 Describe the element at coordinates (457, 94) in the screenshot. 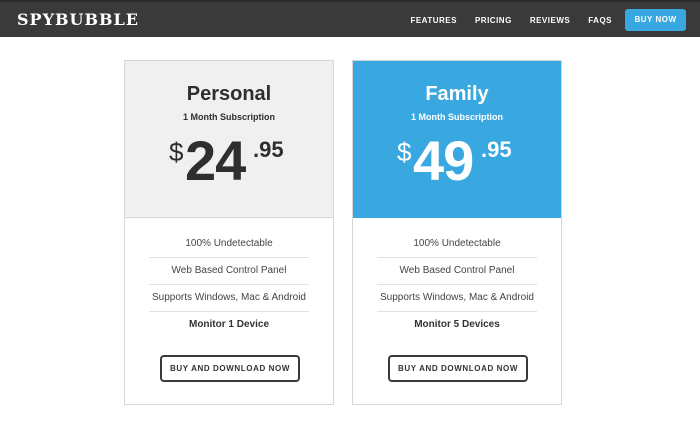

I see `plan-name: Family` at that location.